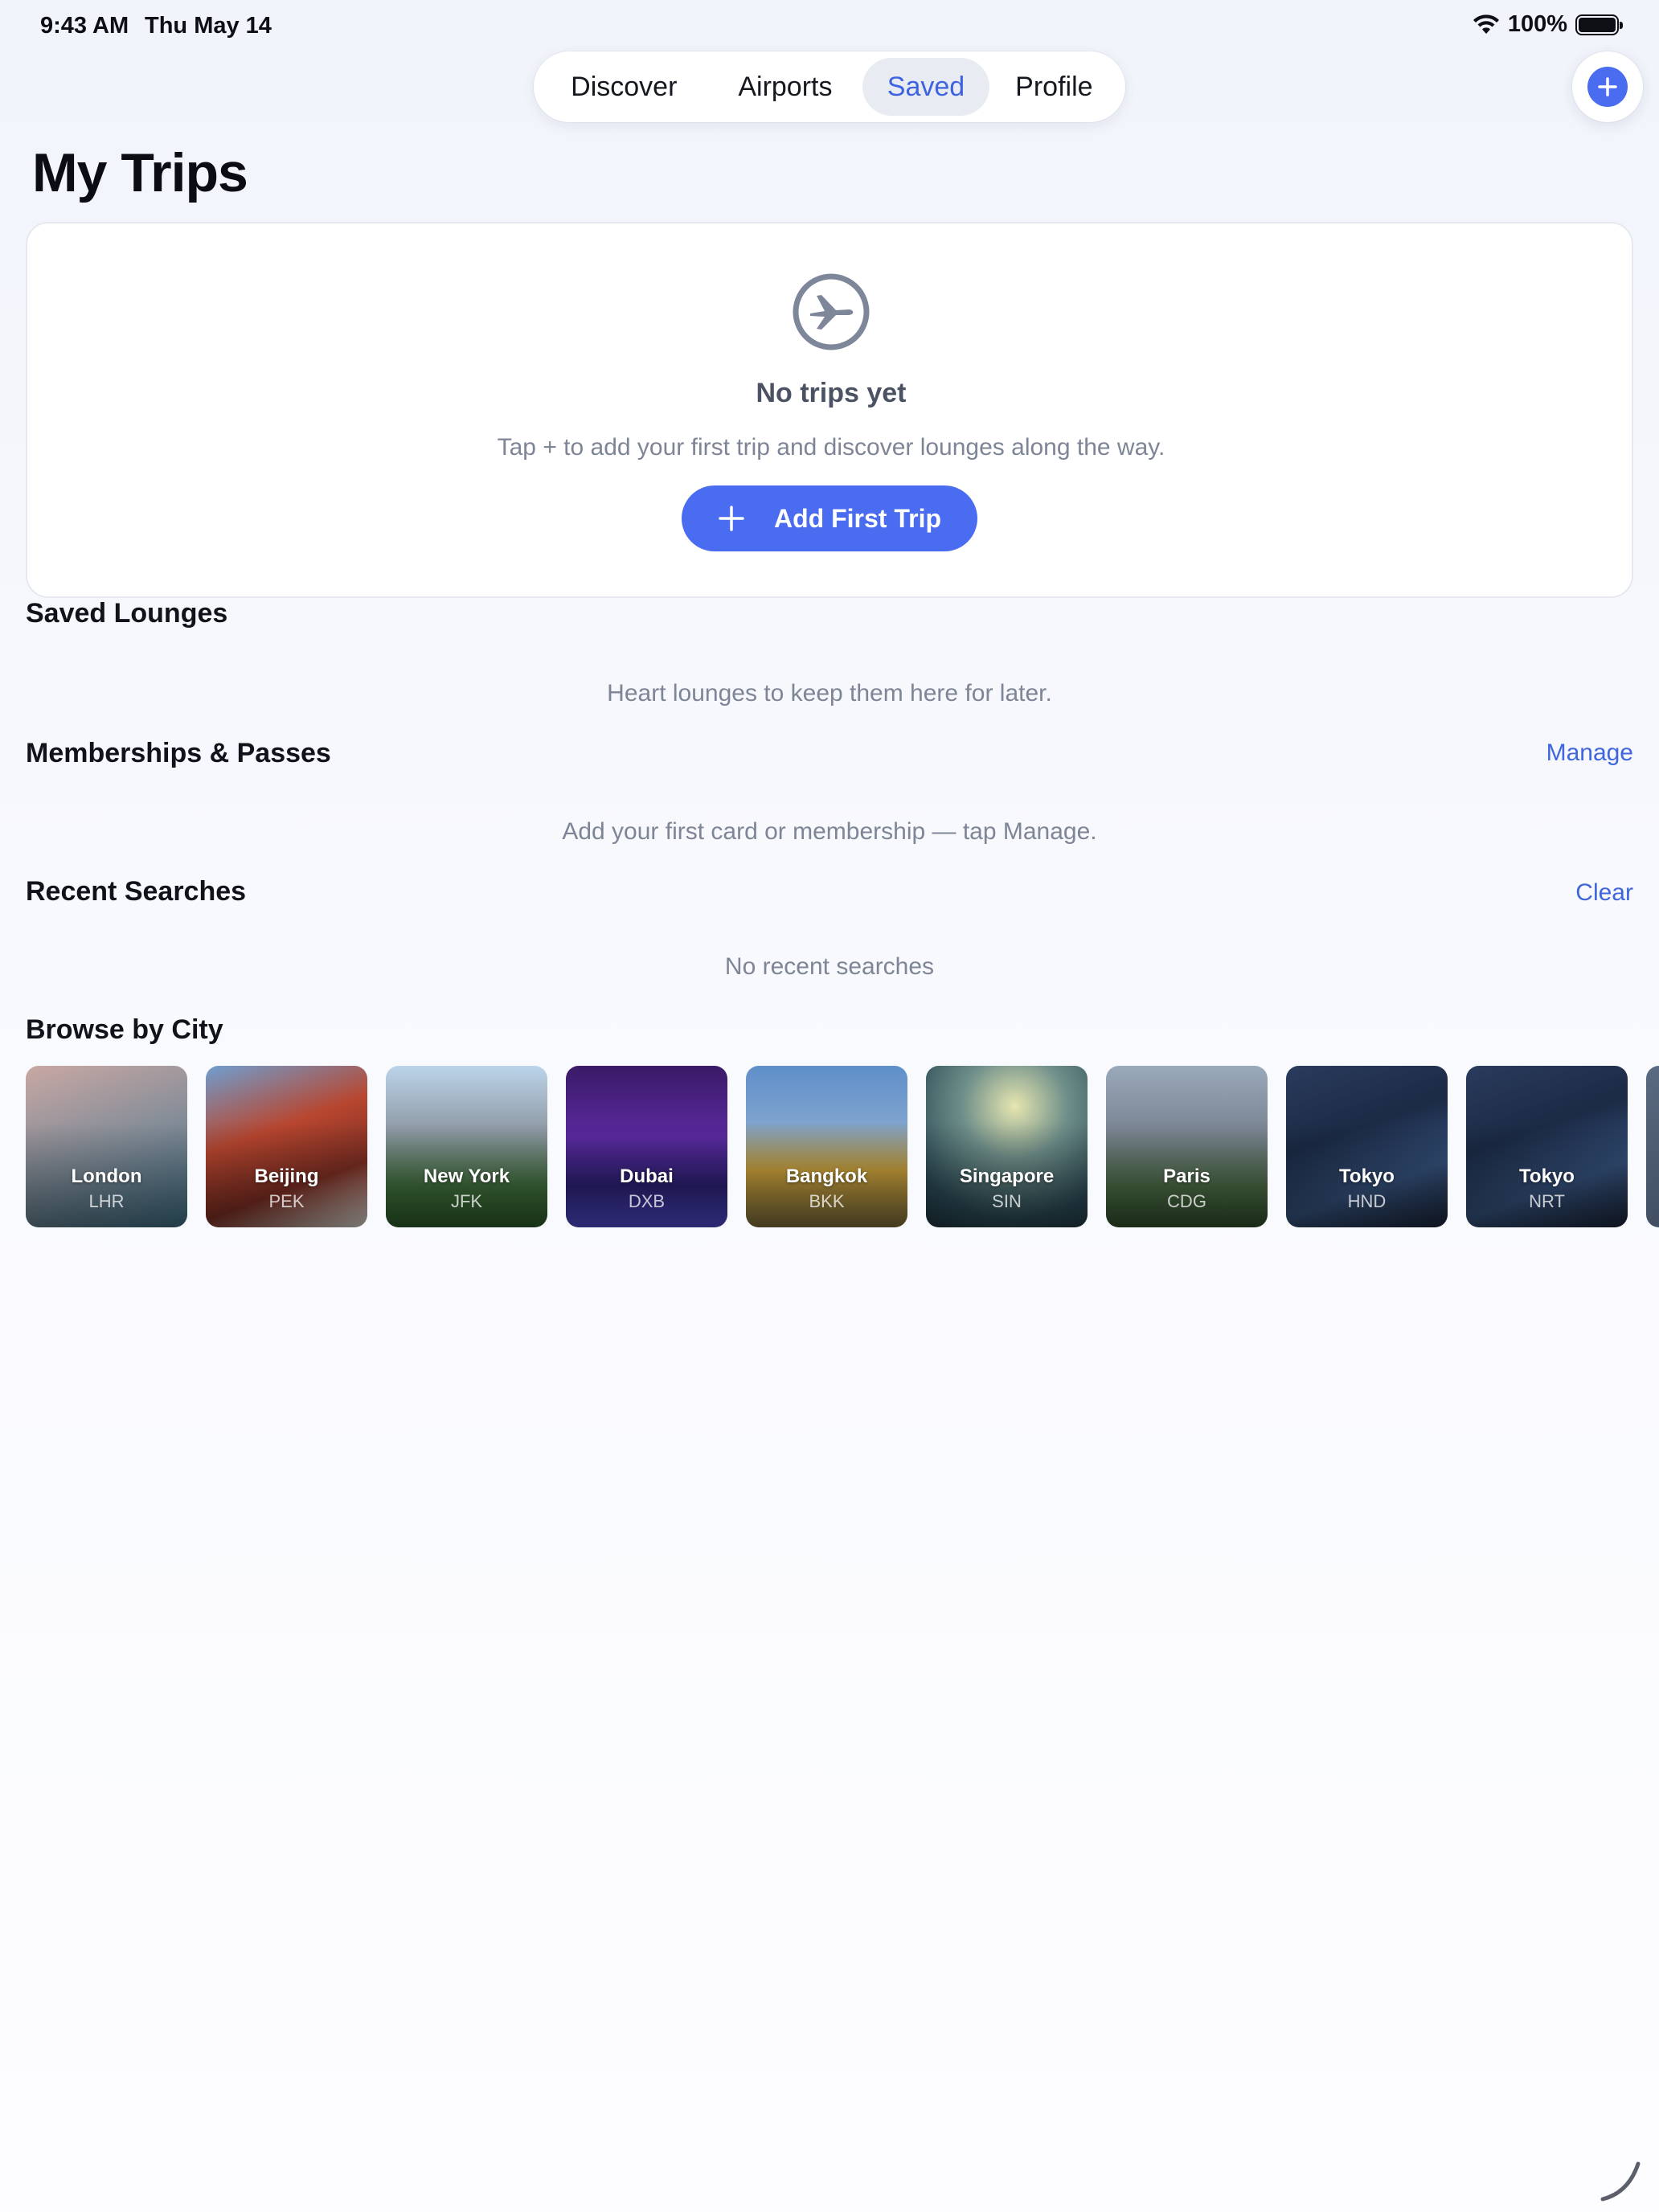  I want to click on city-tile-paris: Paris CDG, so click(1187, 1146).